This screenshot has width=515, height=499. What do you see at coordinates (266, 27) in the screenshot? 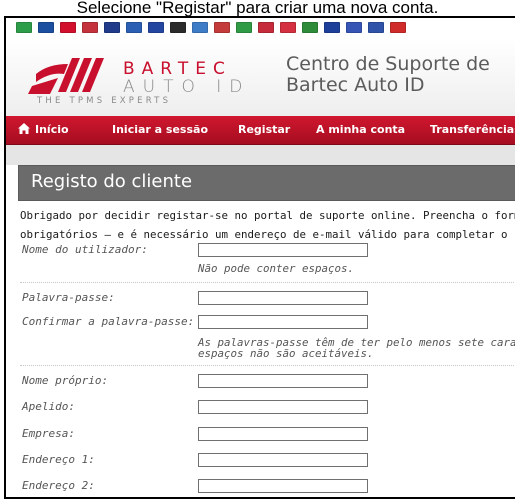
I see `norway-flag-icon` at bounding box center [266, 27].